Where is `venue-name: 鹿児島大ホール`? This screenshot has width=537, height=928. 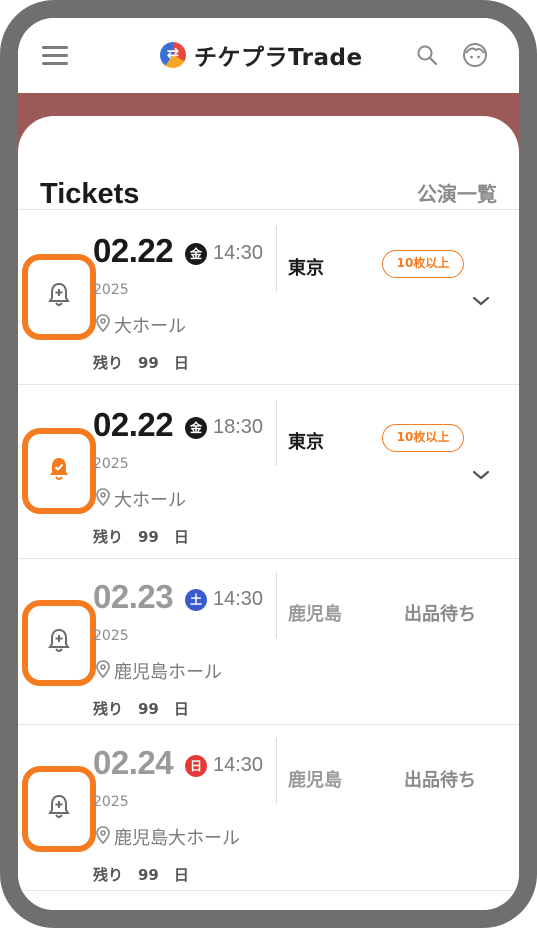
venue-name: 鹿児島大ホール is located at coordinates (177, 838).